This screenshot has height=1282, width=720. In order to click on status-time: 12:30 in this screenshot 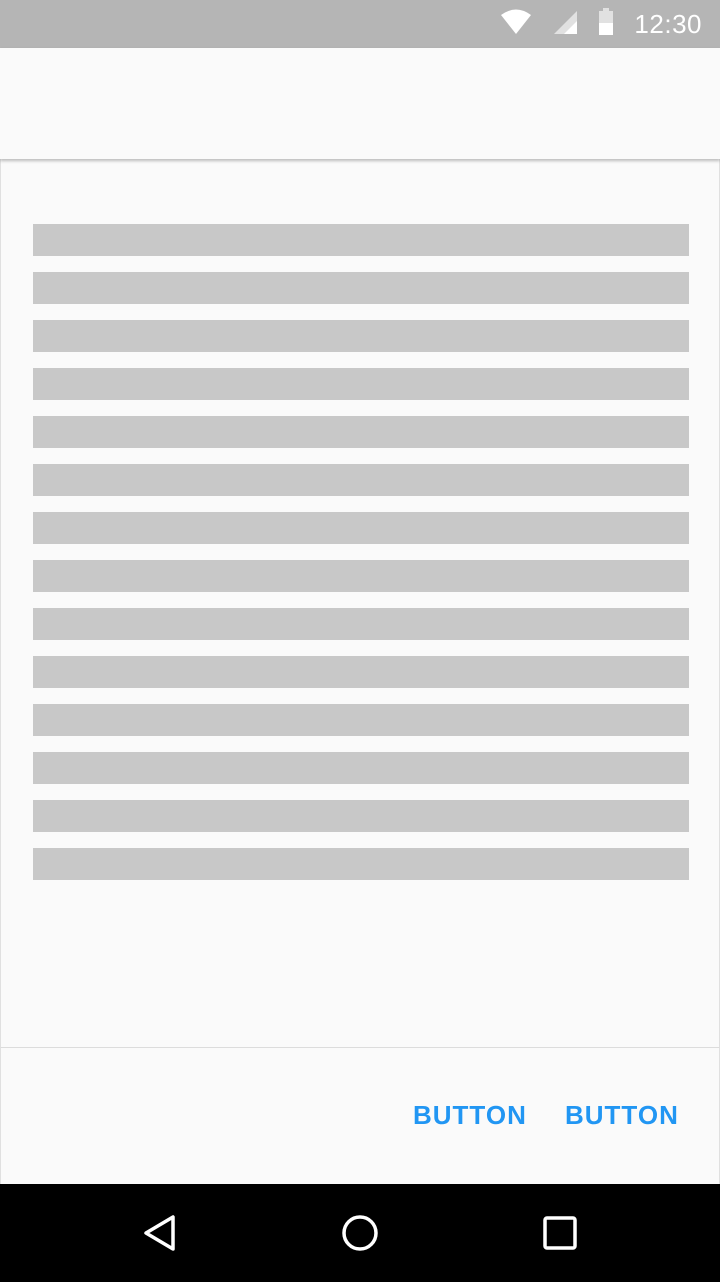, I will do `click(668, 23)`.